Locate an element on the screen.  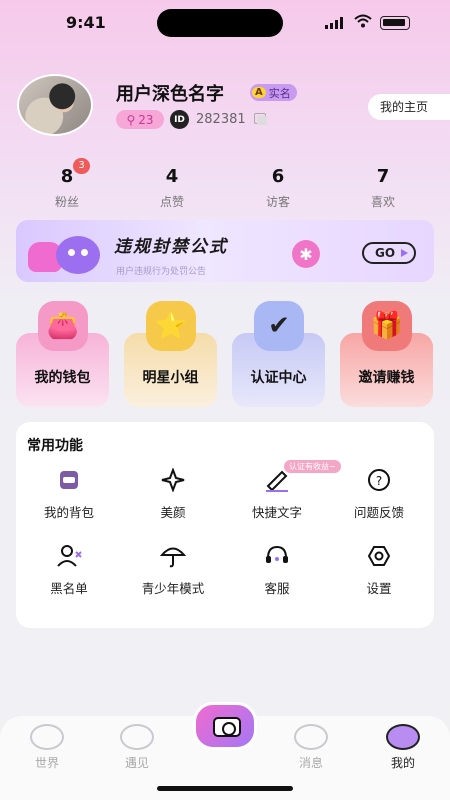
stat-fans: 3 8 粉丝 is located at coordinates (67, 184).